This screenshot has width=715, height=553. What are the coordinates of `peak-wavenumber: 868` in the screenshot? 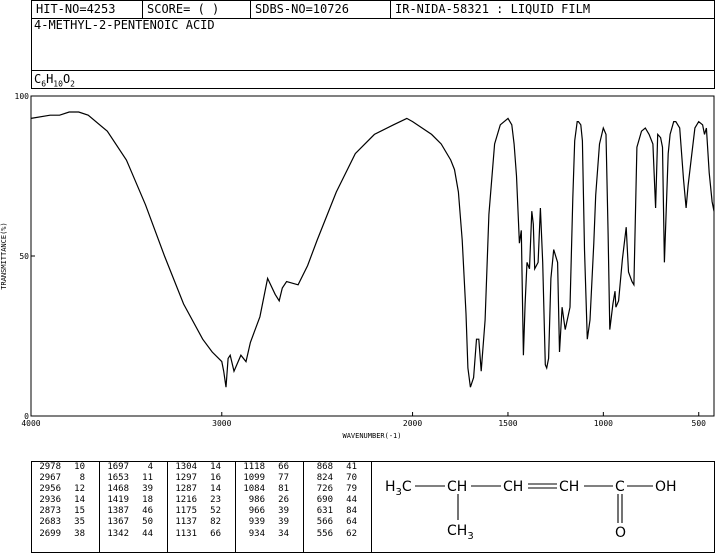 It's located at (324, 467).